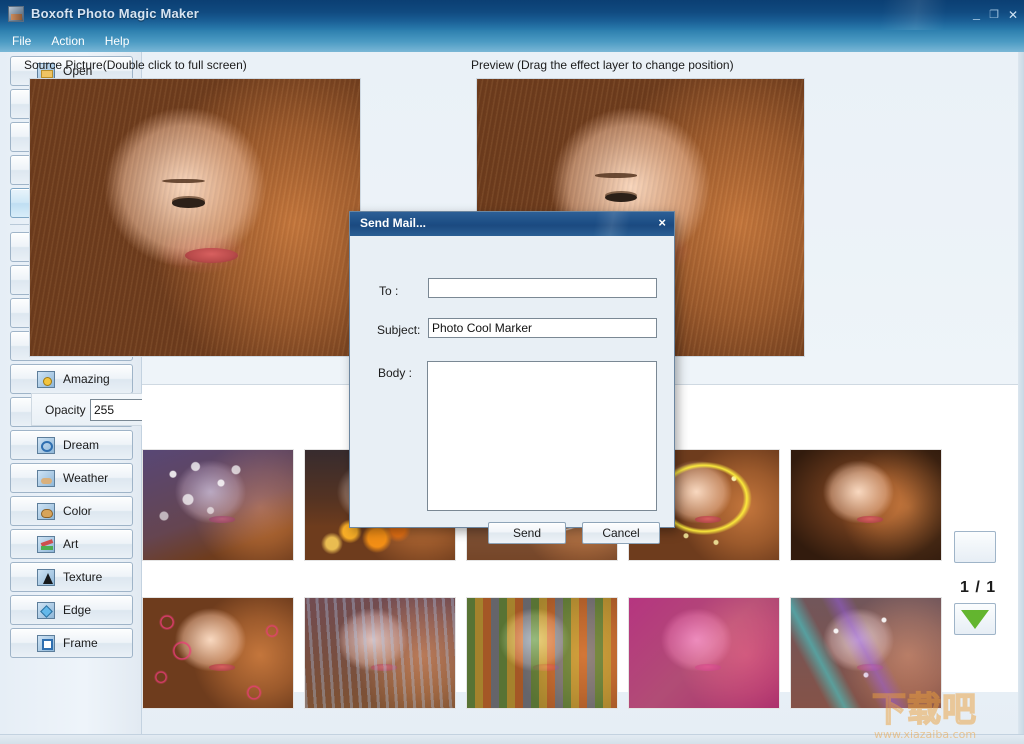 Image resolution: width=1024 pixels, height=744 pixels. What do you see at coordinates (395, 373) in the screenshot?
I see `body-label: Body :` at bounding box center [395, 373].